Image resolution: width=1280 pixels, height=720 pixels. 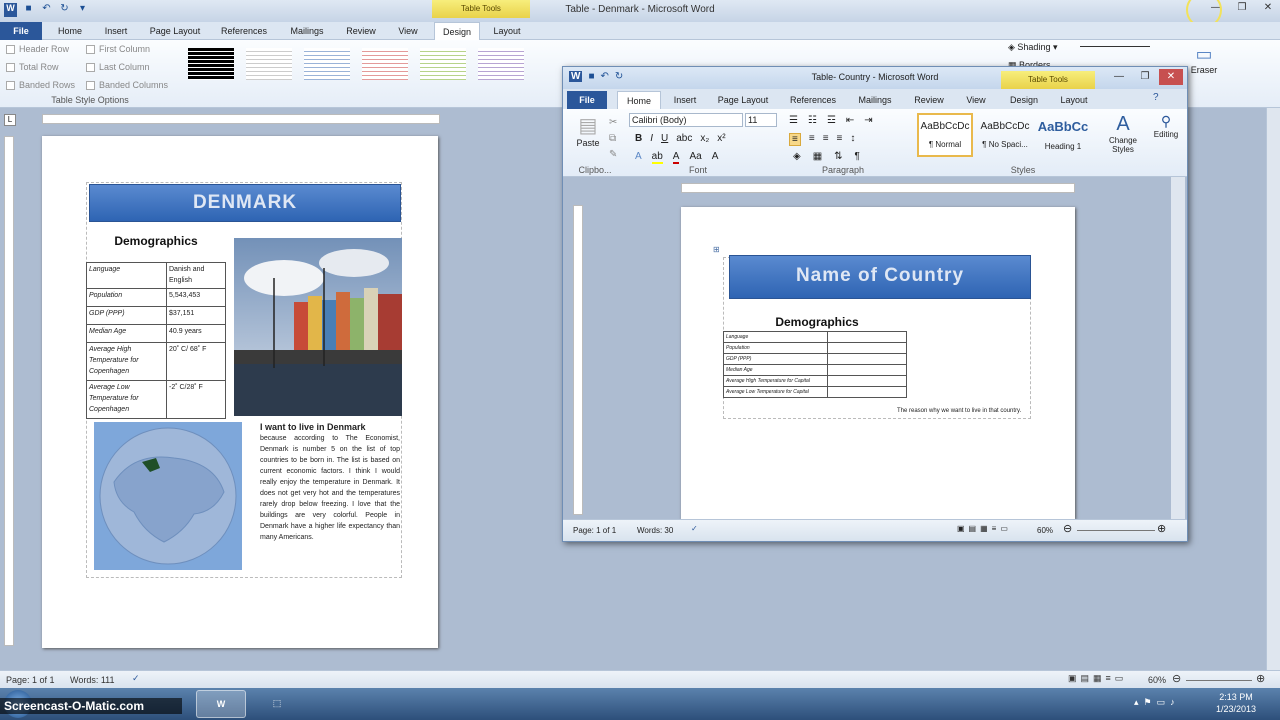 What do you see at coordinates (1063, 137) in the screenshot?
I see `style-heading-1: AaBbCc Heading 1` at bounding box center [1063, 137].